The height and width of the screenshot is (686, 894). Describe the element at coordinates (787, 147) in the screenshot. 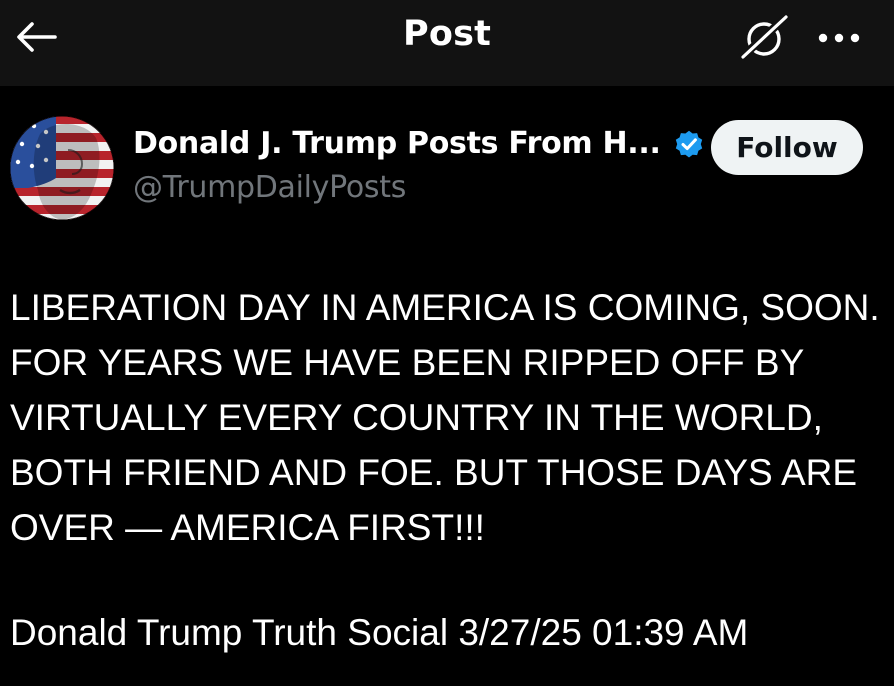

I see `follow-button: Follow` at that location.